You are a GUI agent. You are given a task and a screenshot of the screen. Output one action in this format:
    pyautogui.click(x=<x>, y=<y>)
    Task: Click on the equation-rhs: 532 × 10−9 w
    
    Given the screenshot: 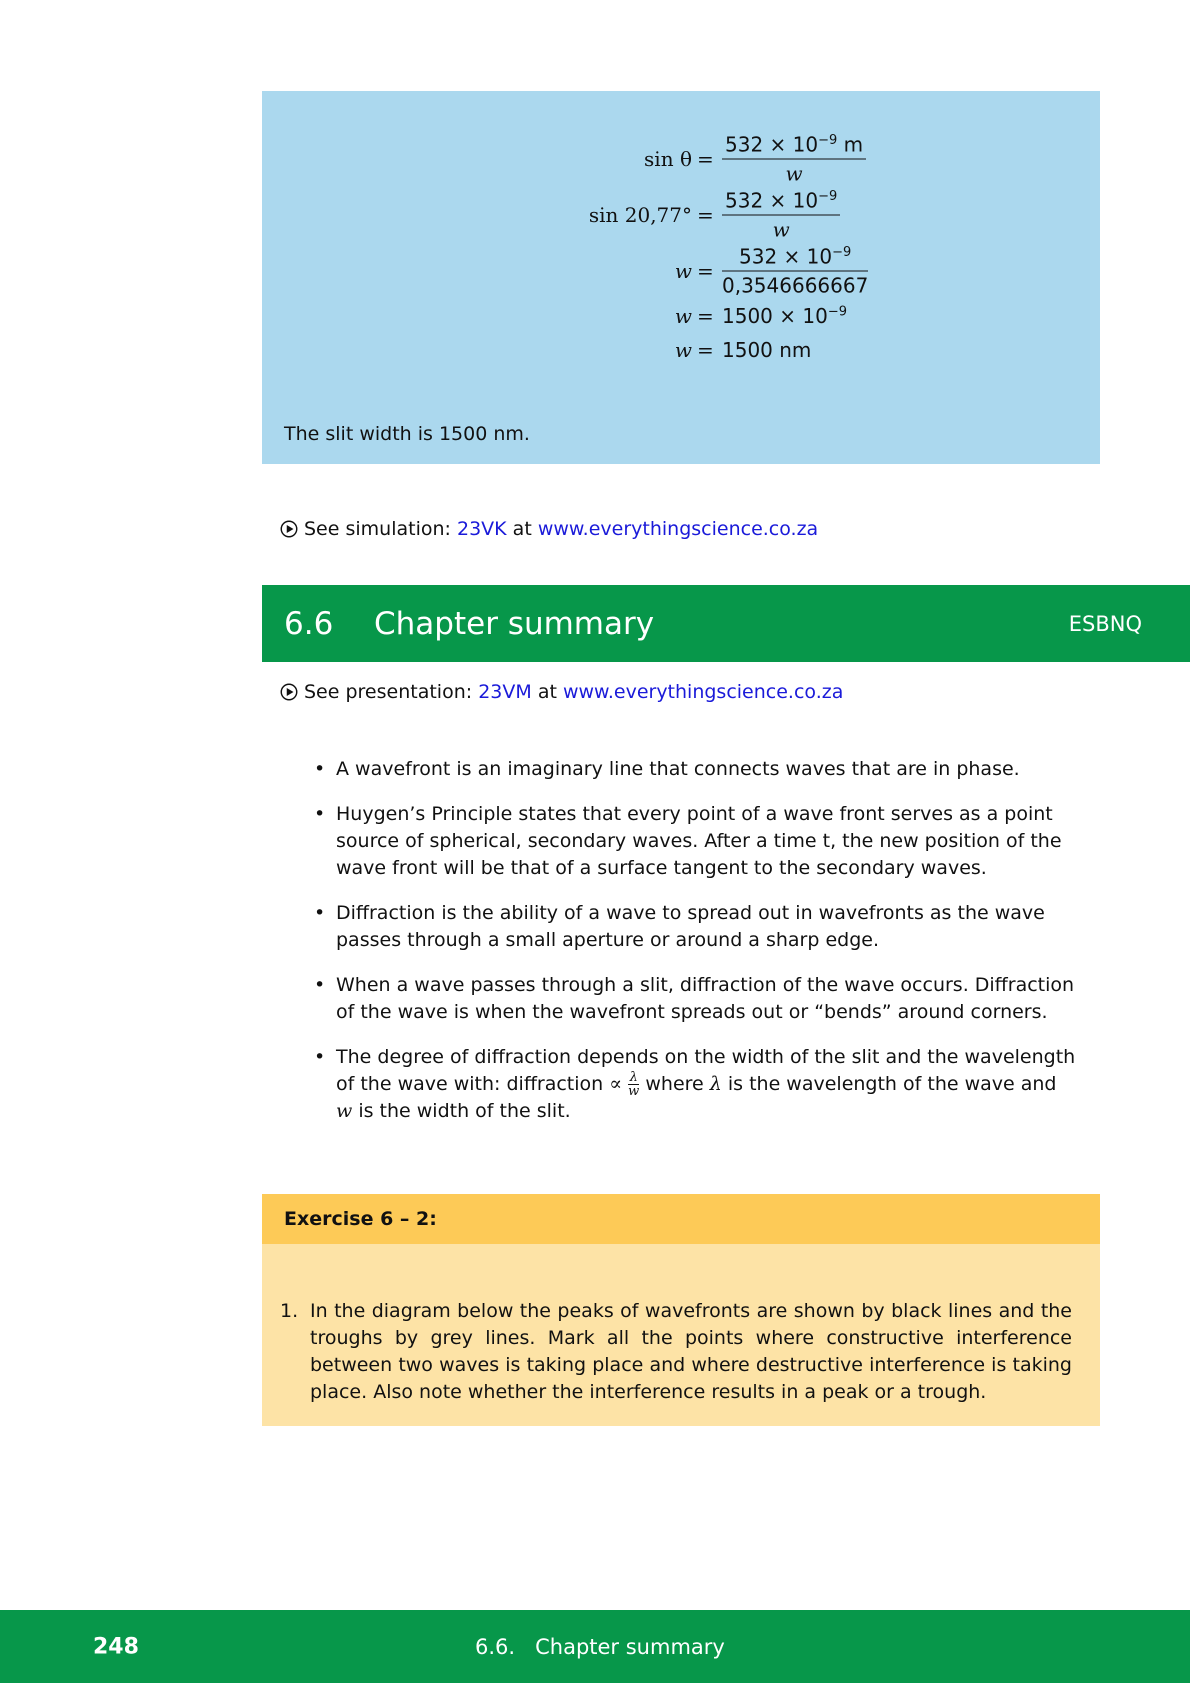 What is the action you would take?
    pyautogui.click(x=781, y=215)
    